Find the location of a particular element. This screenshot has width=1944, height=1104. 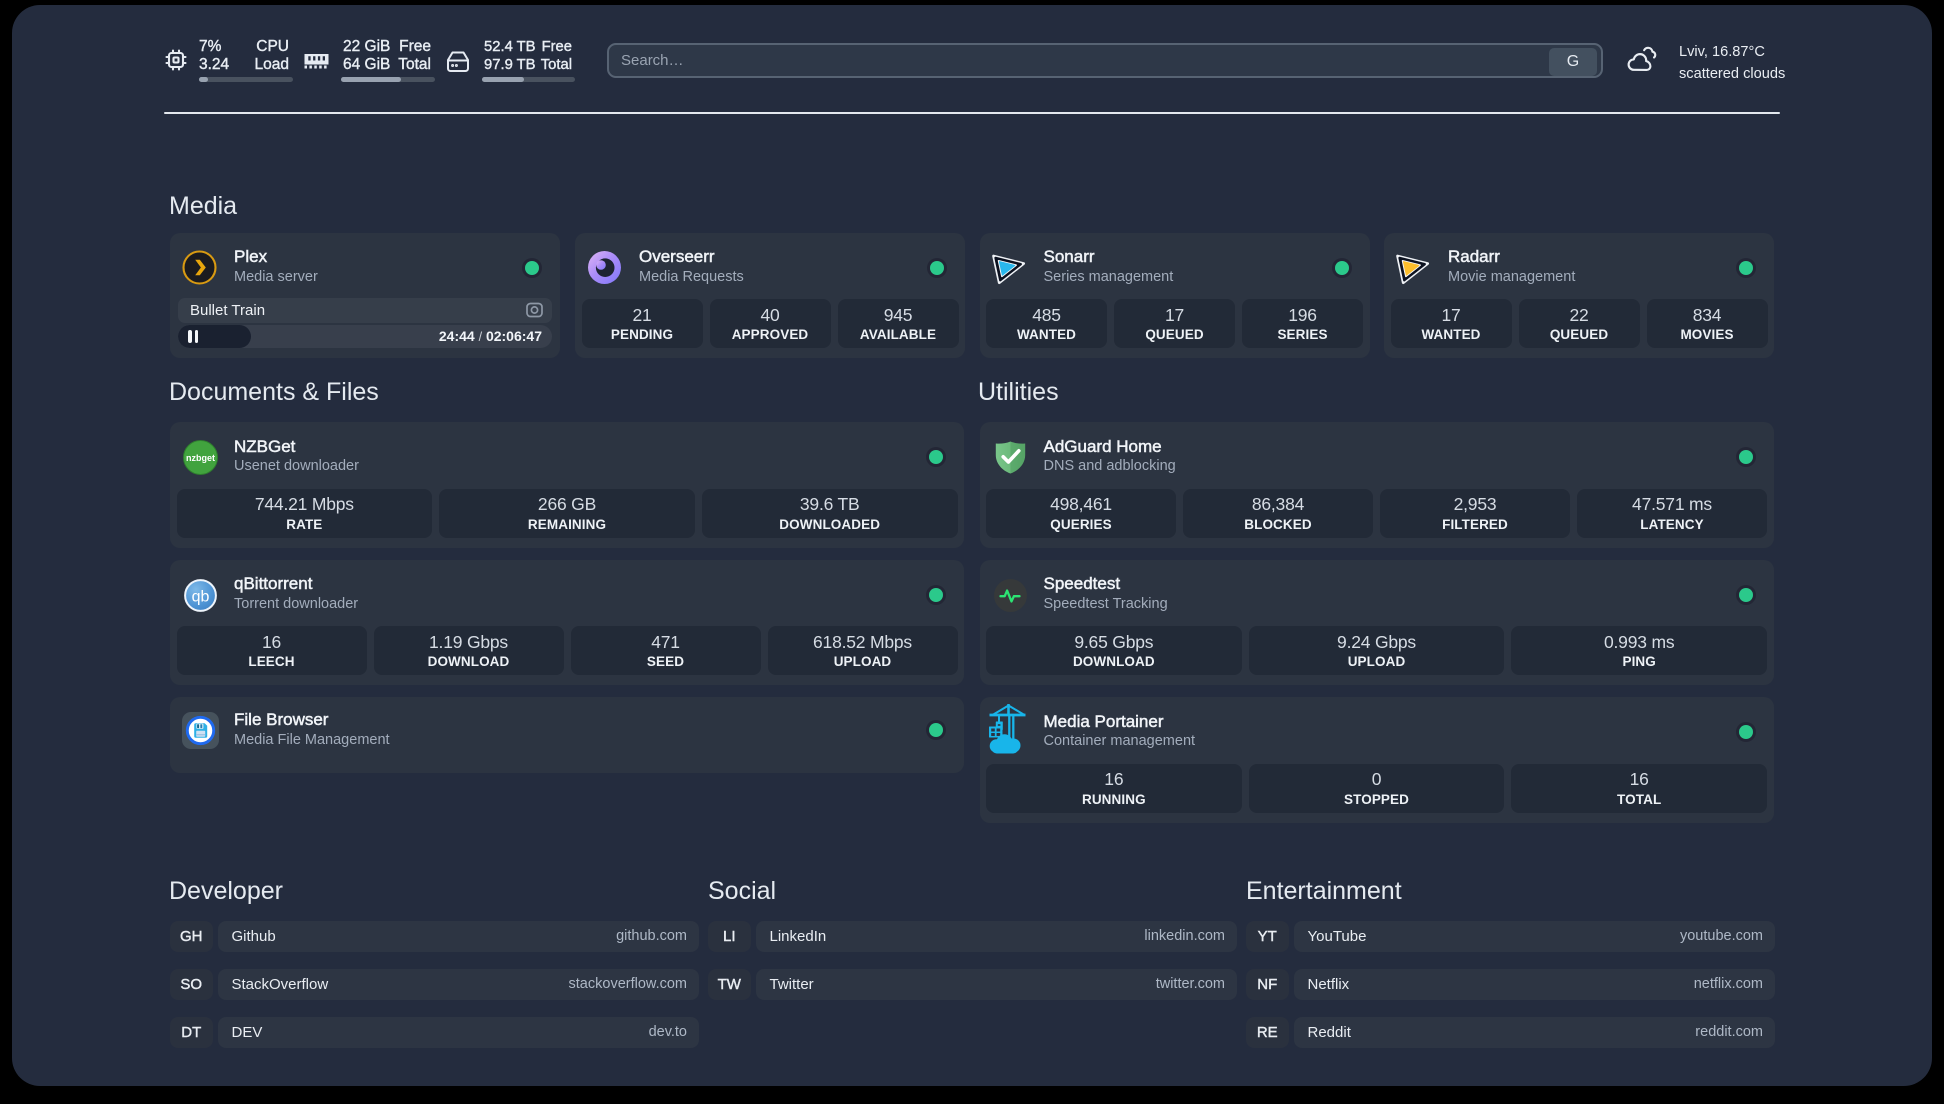

svg-text: qb is located at coordinates (201, 596).